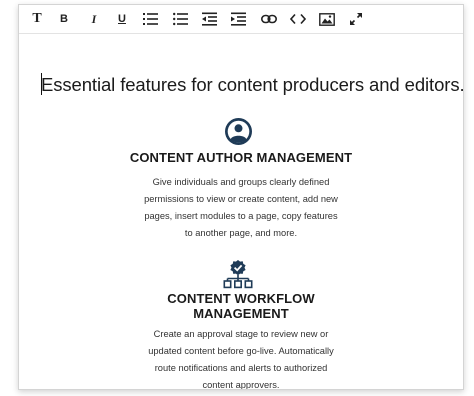 The image size is (474, 396). I want to click on feature-desc-line: to another page, and more., so click(241, 233).